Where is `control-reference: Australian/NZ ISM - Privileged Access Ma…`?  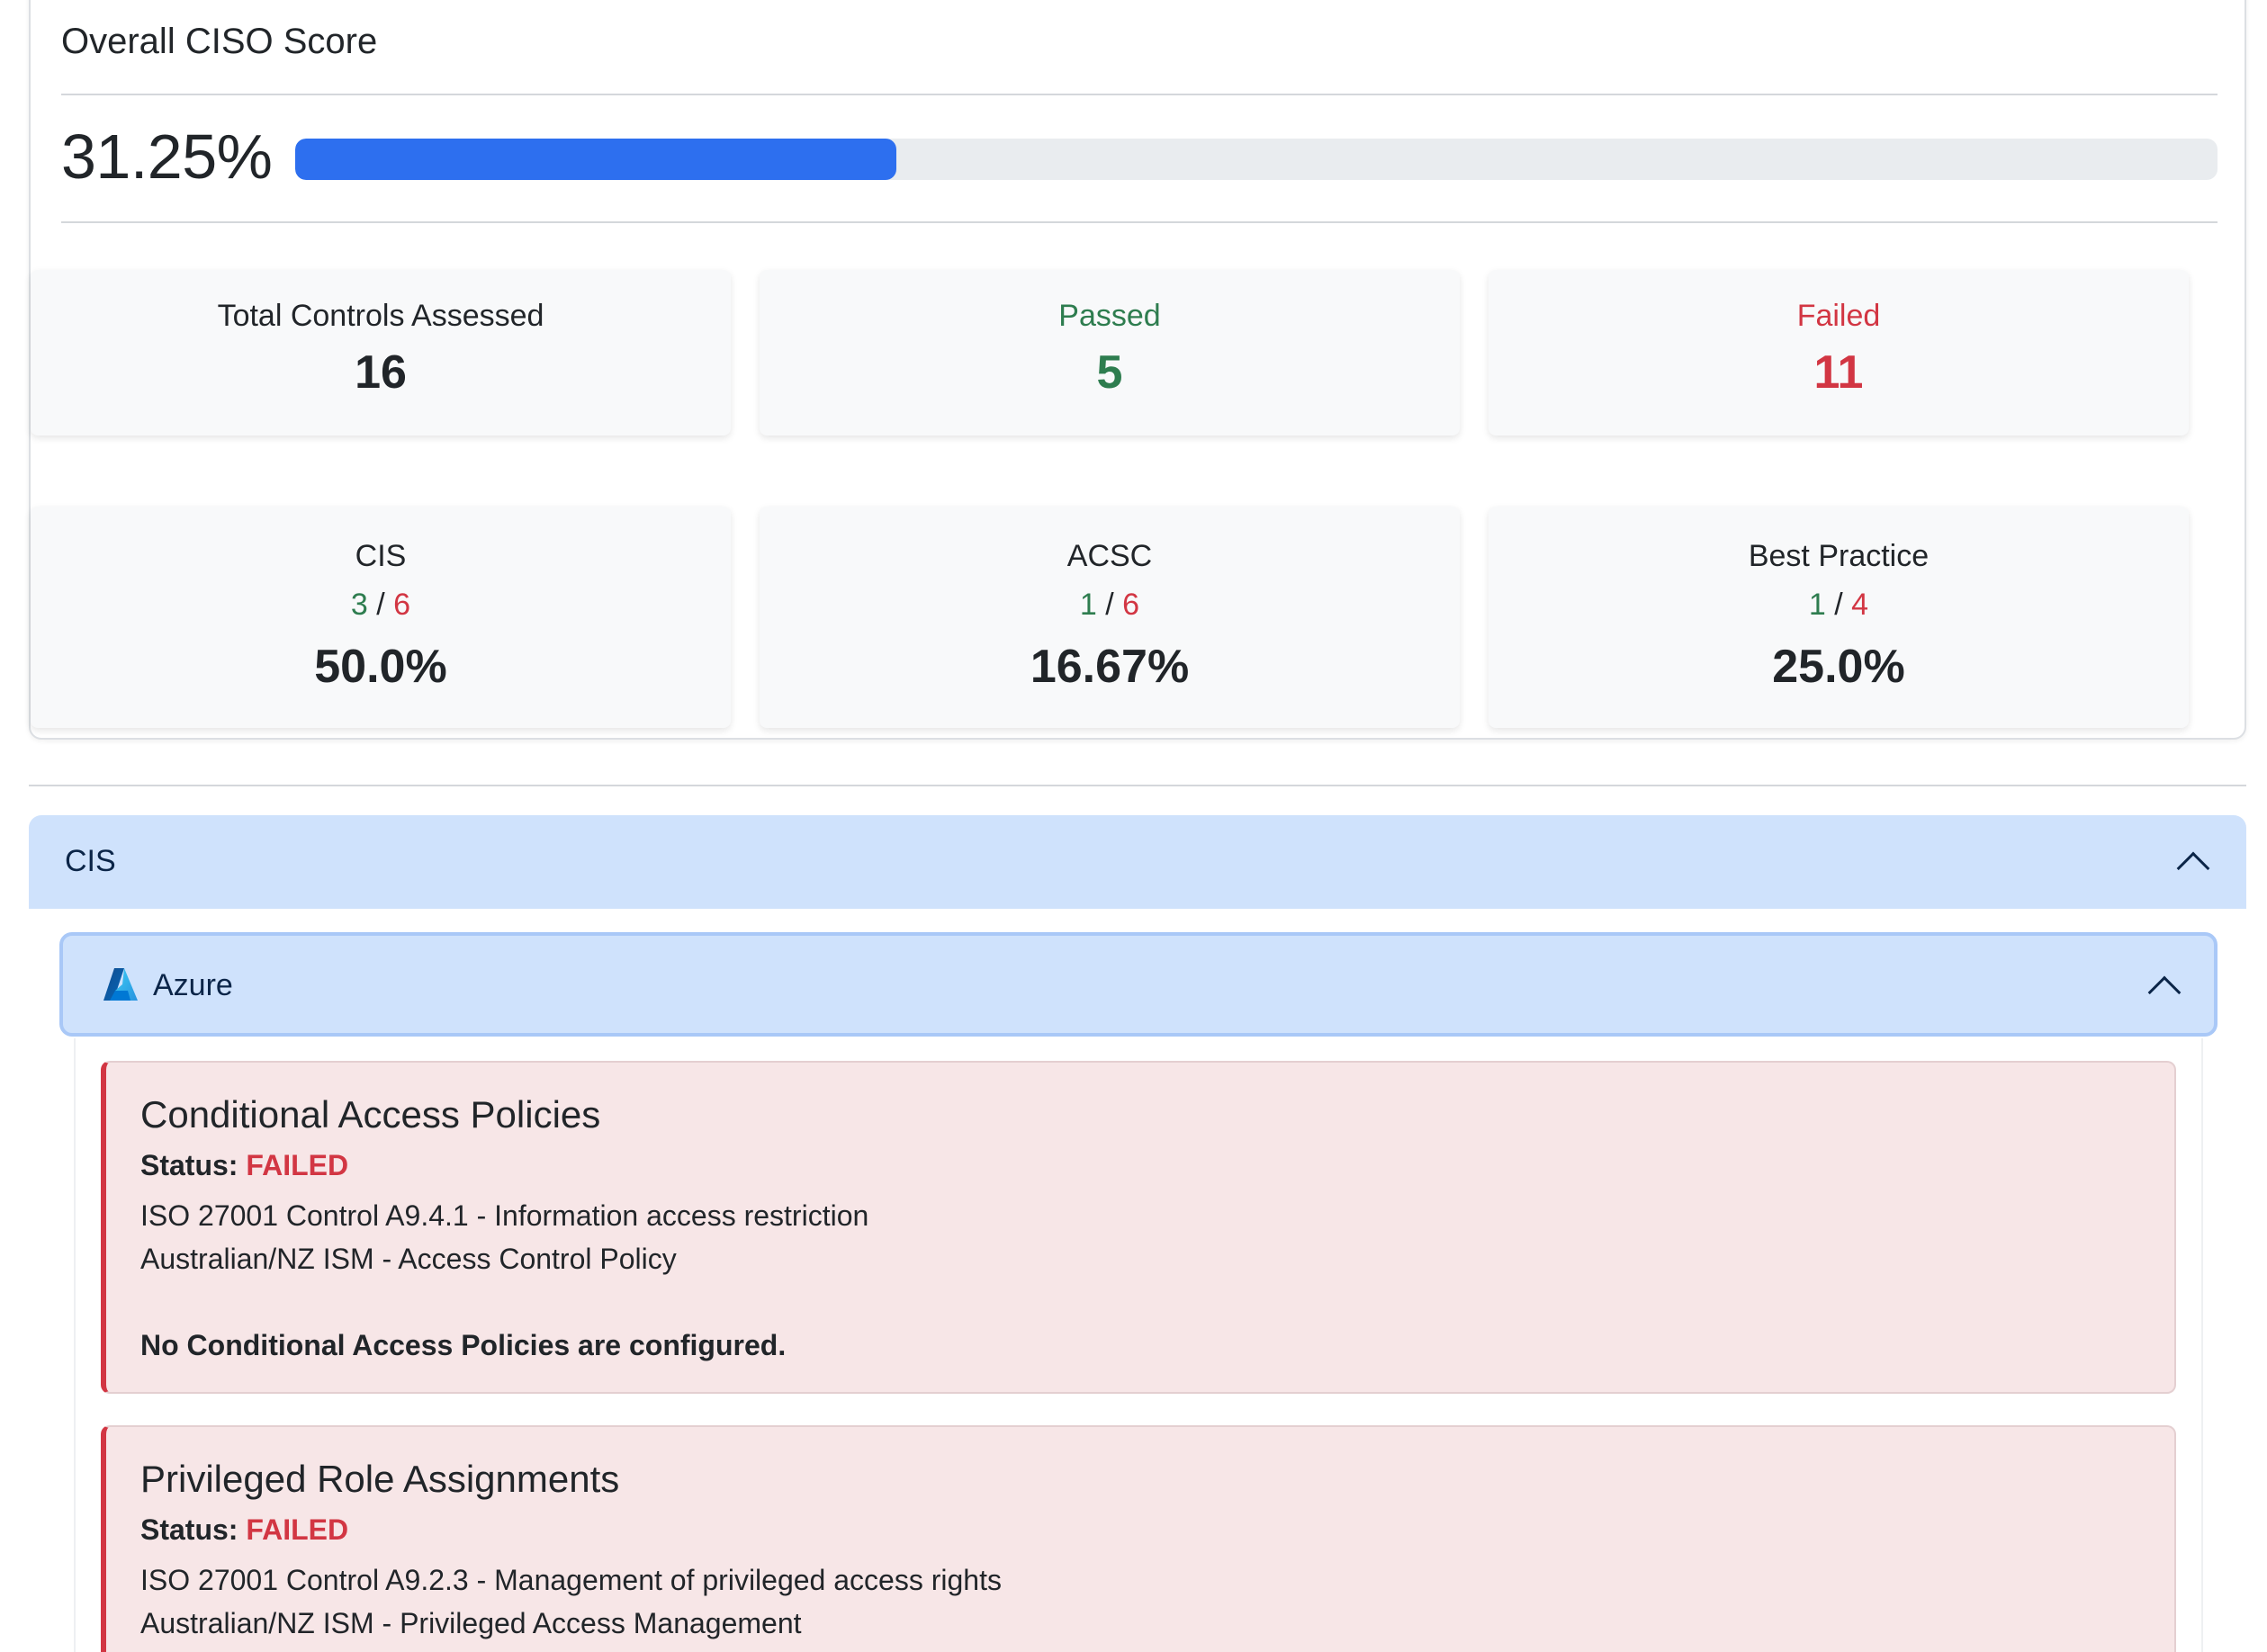 control-reference: Australian/NZ ISM - Privileged Access Ma… is located at coordinates (471, 1623).